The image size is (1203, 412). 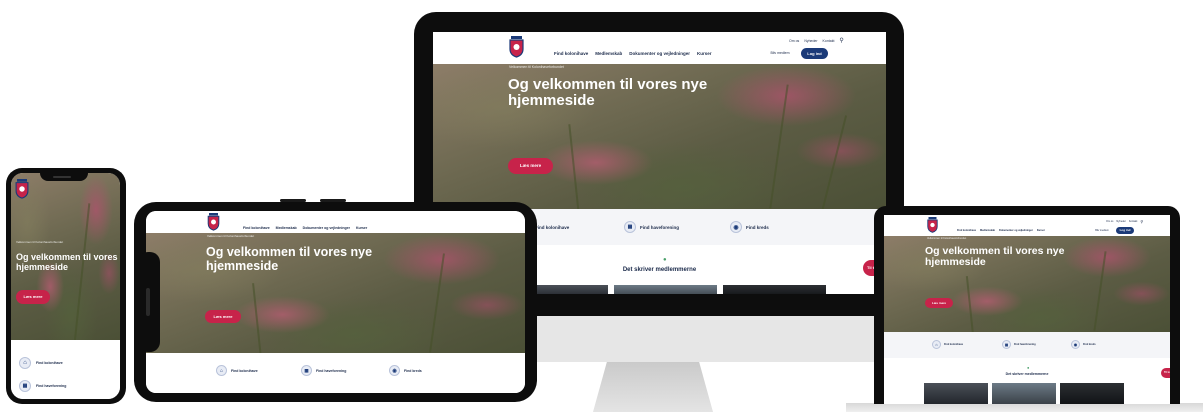 What do you see at coordinates (65, 369) in the screenshot?
I see `quick-links: ⌂ Find kolonihave ▦ Find haveforening` at bounding box center [65, 369].